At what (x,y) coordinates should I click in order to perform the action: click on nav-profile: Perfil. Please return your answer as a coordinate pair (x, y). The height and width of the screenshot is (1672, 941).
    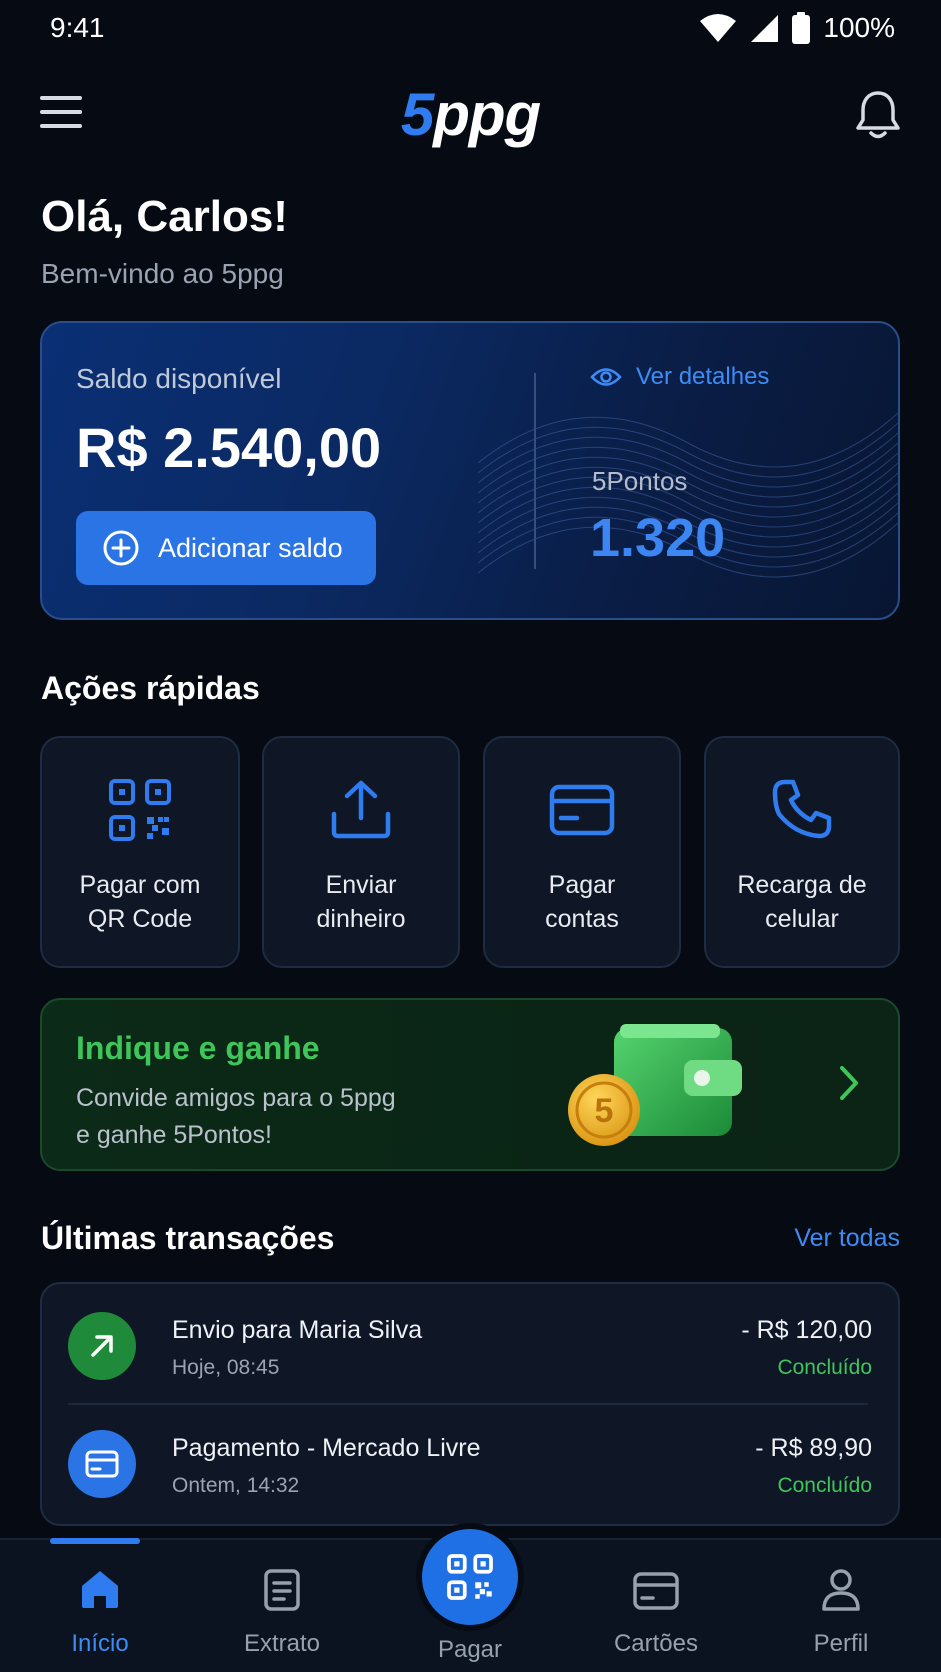
    Looking at the image, I should click on (841, 1606).